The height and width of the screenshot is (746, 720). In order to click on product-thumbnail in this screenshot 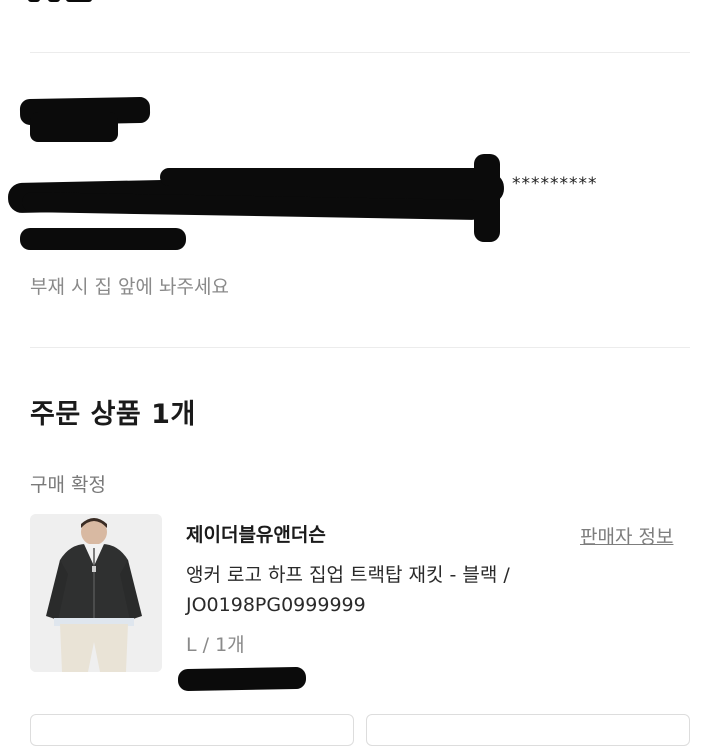, I will do `click(96, 593)`.